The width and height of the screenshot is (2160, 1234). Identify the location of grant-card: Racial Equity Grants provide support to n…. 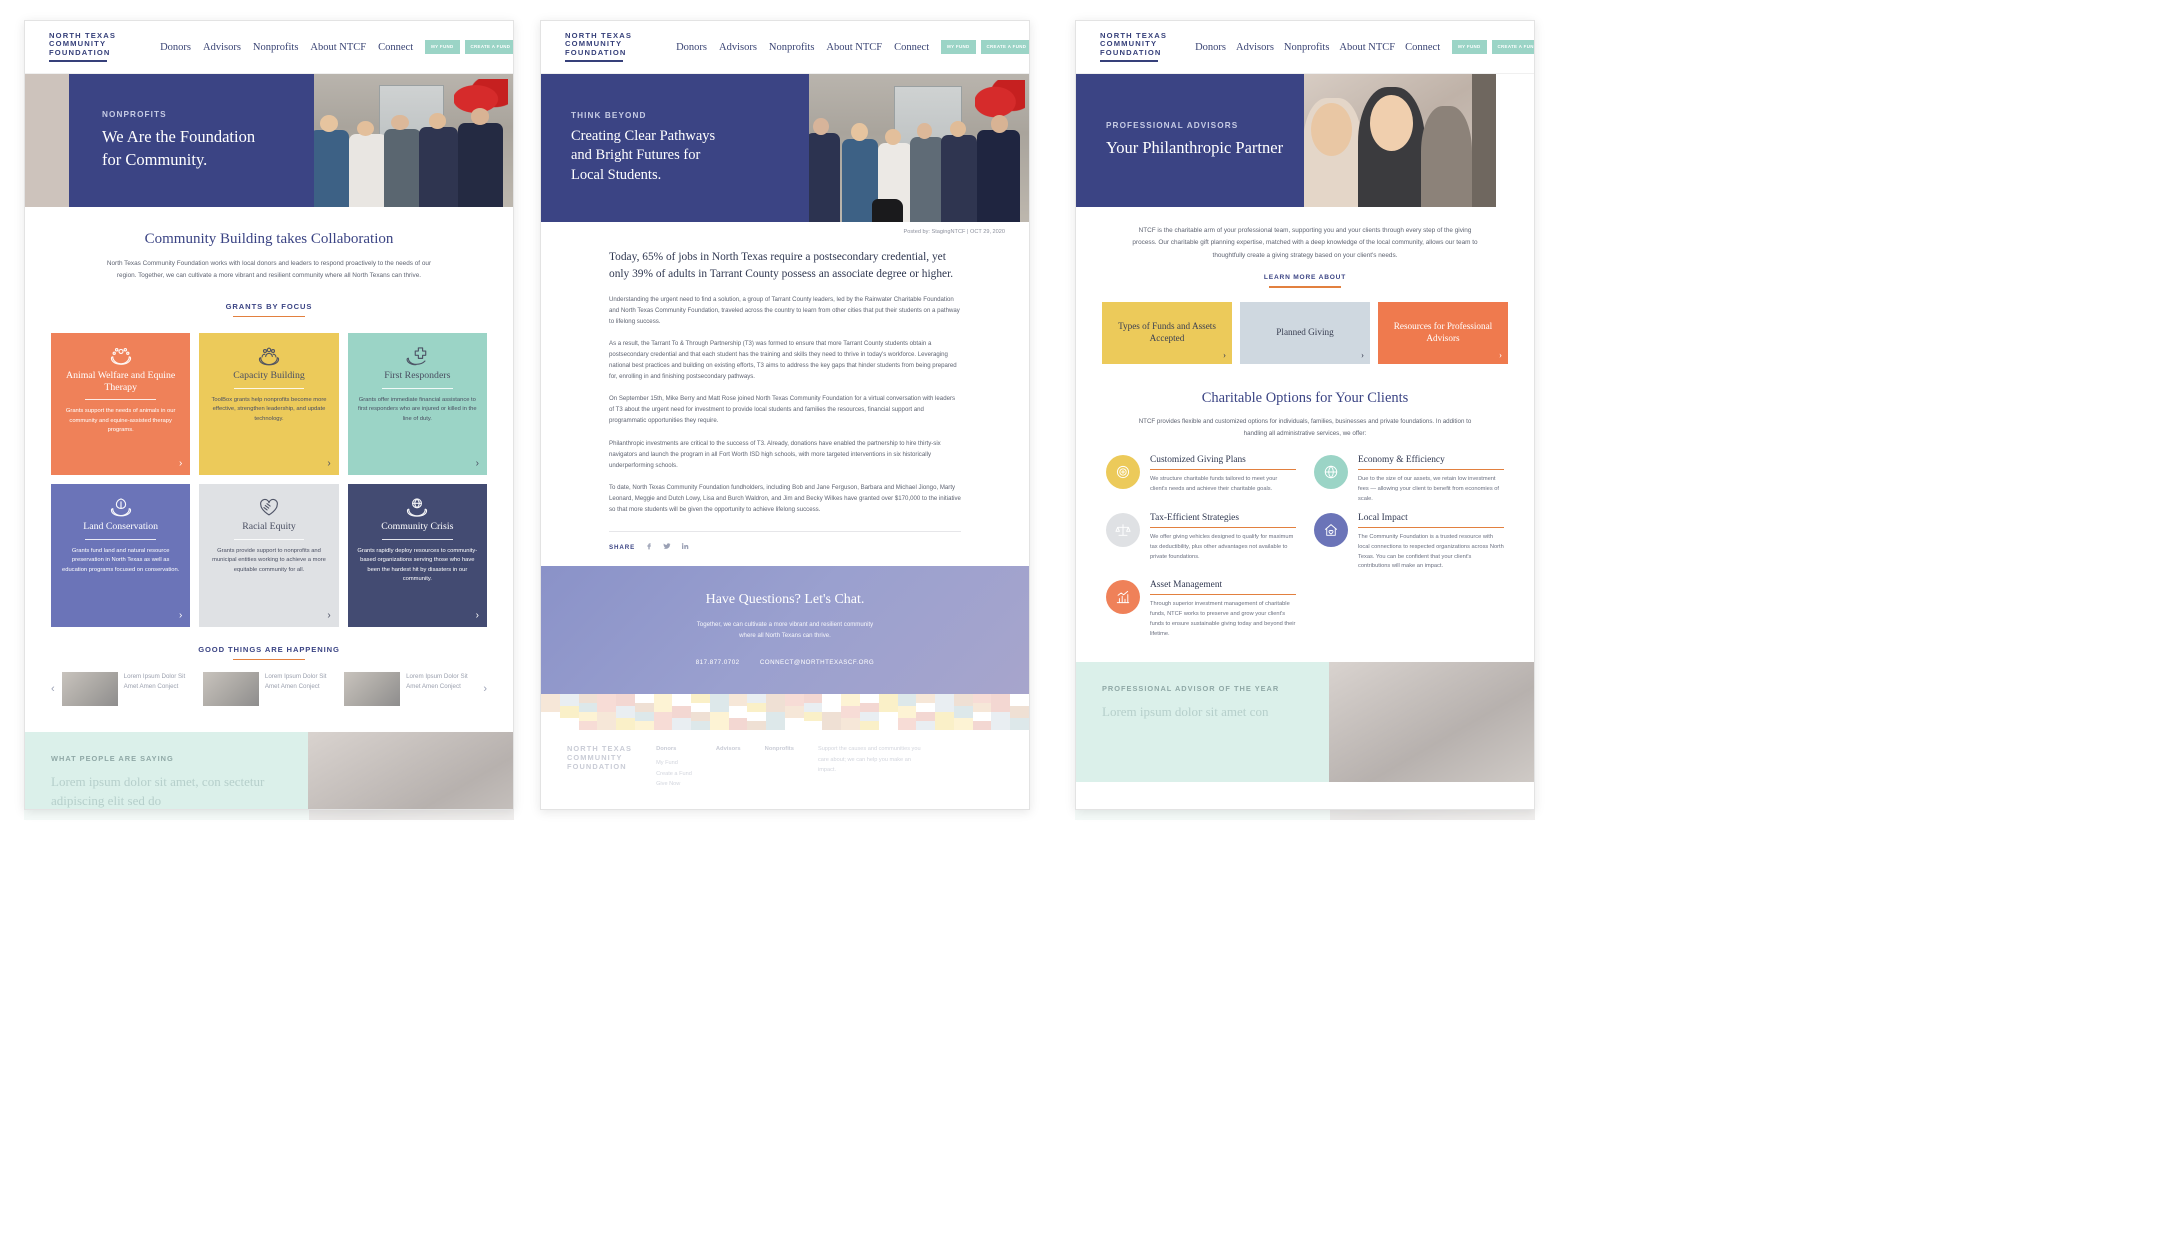
(269, 555).